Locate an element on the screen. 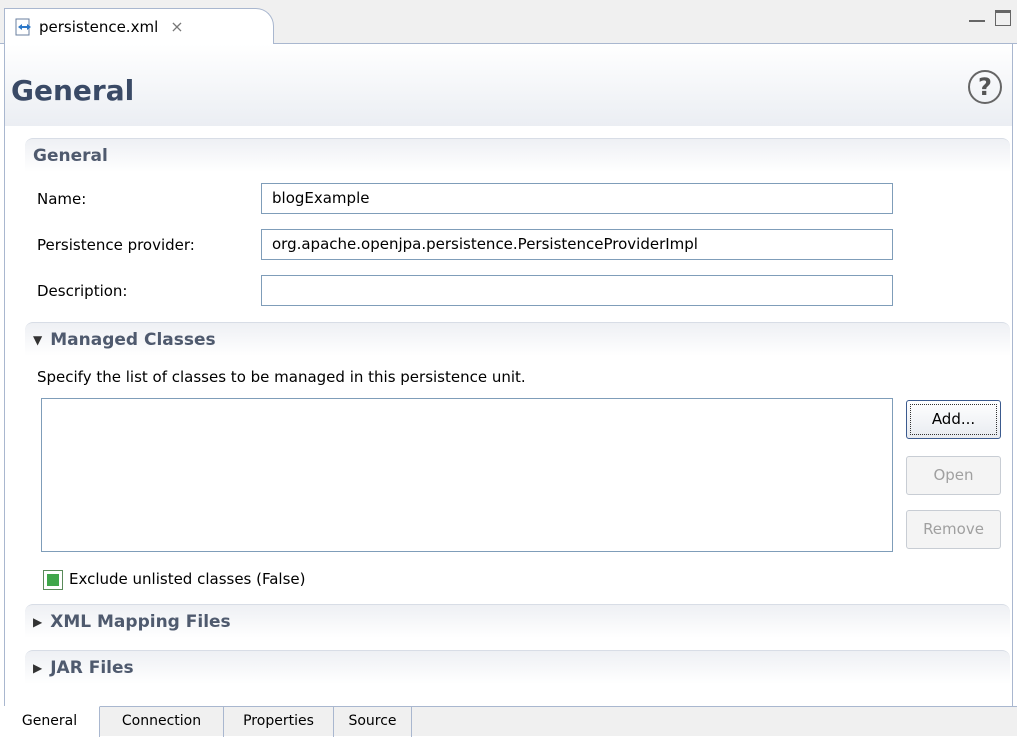 Image resolution: width=1017 pixels, height=737 pixels. editor-tab-label: persistence.xml is located at coordinates (99, 26).